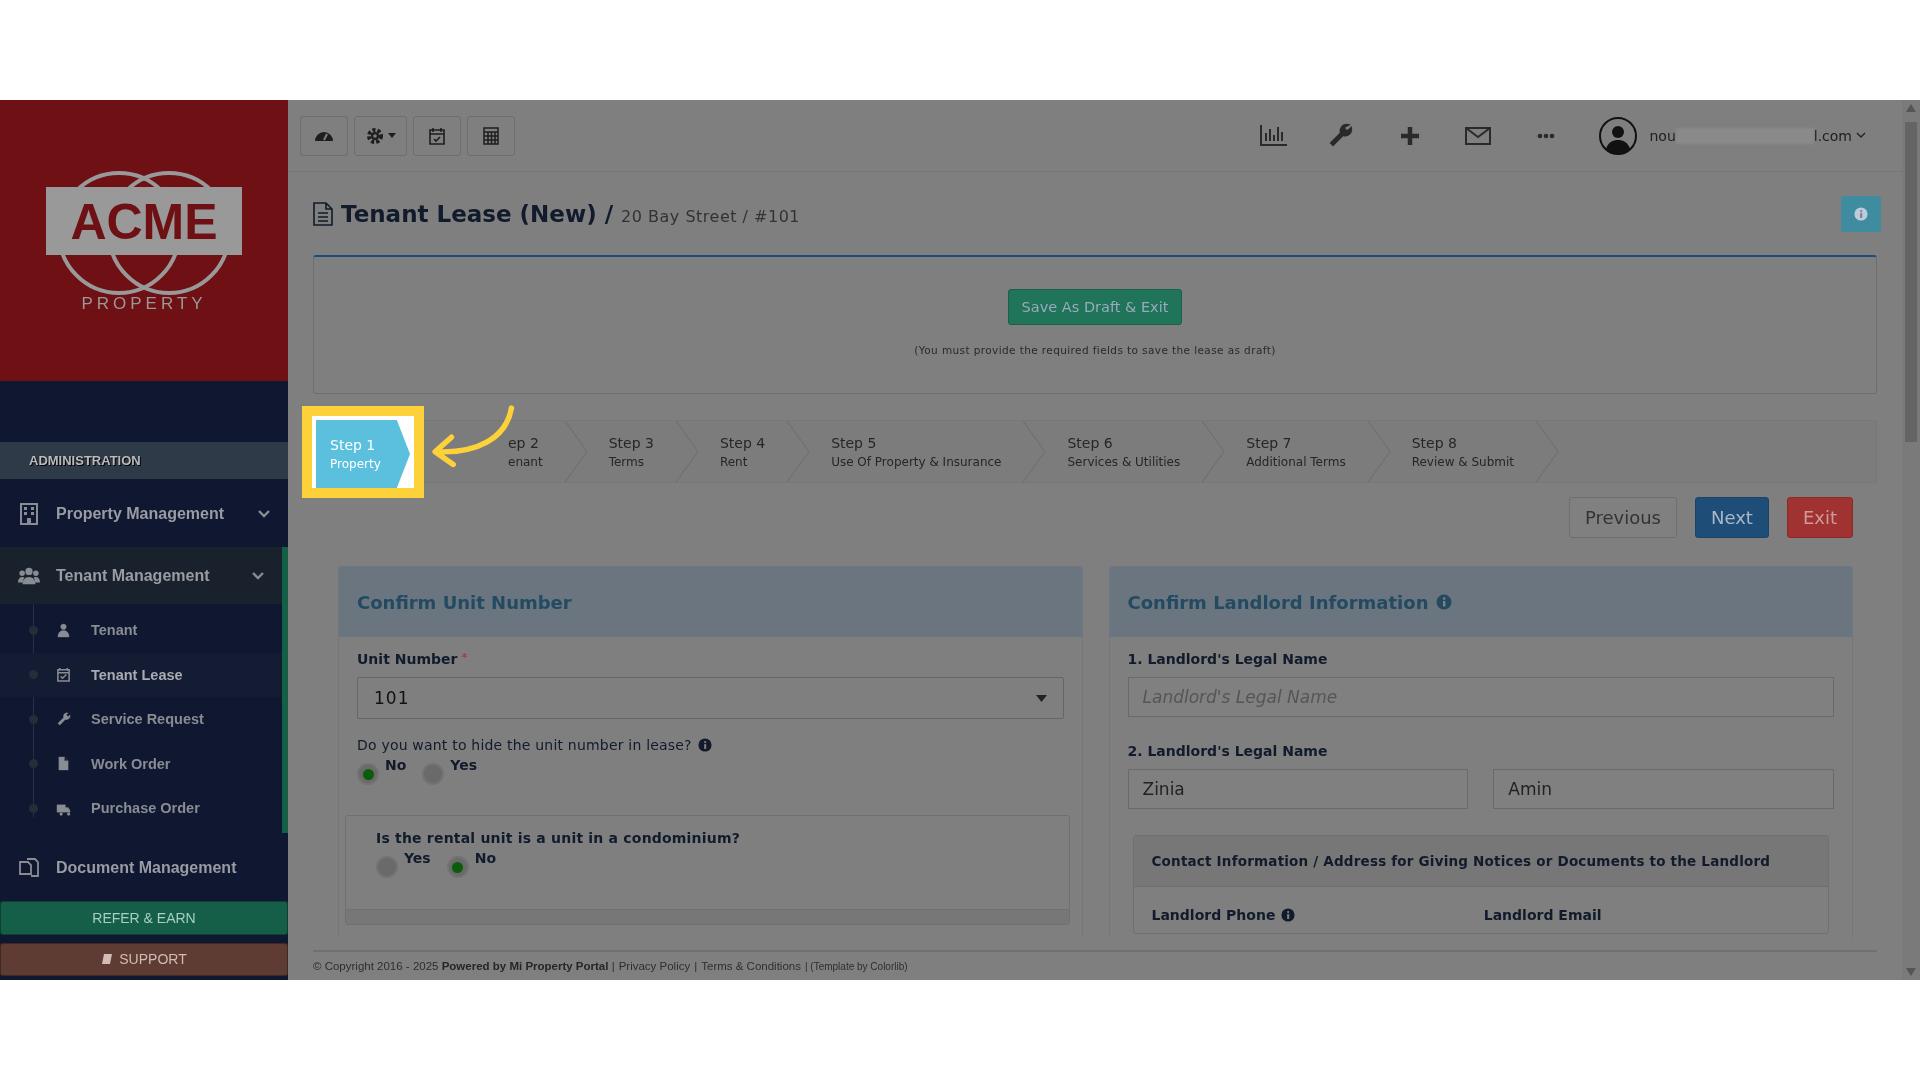 The width and height of the screenshot is (1920, 1080). What do you see at coordinates (144, 918) in the screenshot?
I see `refer-button: REFER & EARN` at bounding box center [144, 918].